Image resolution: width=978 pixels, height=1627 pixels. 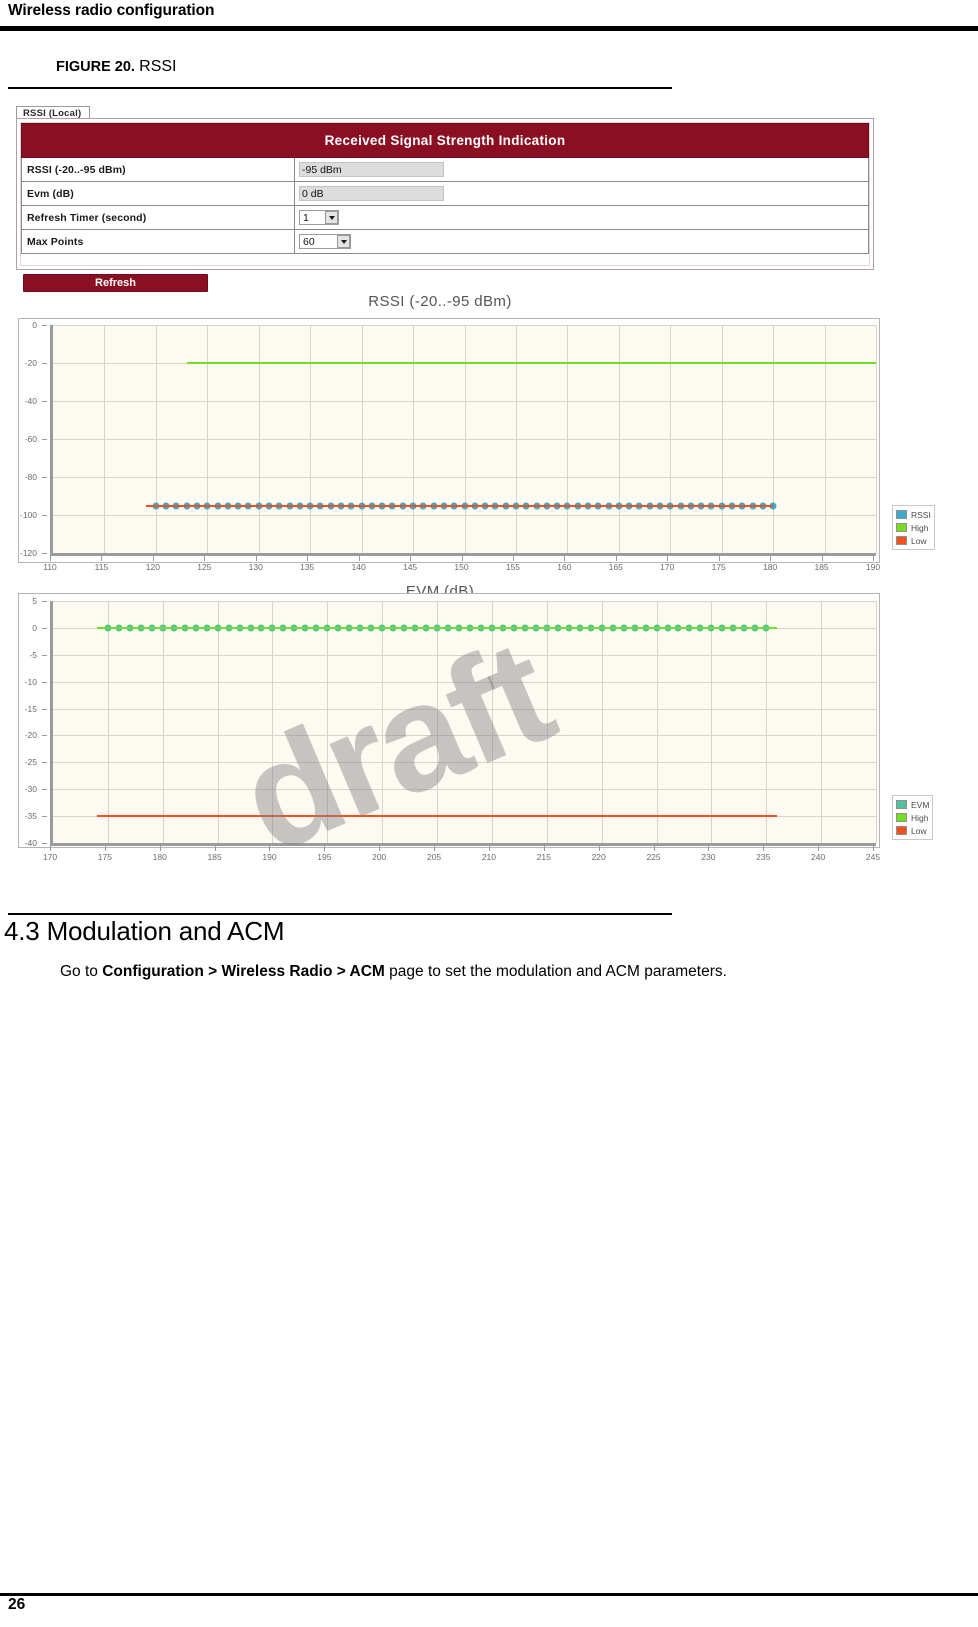 What do you see at coordinates (379, 857) in the screenshot?
I see `x-tick-label: 200` at bounding box center [379, 857].